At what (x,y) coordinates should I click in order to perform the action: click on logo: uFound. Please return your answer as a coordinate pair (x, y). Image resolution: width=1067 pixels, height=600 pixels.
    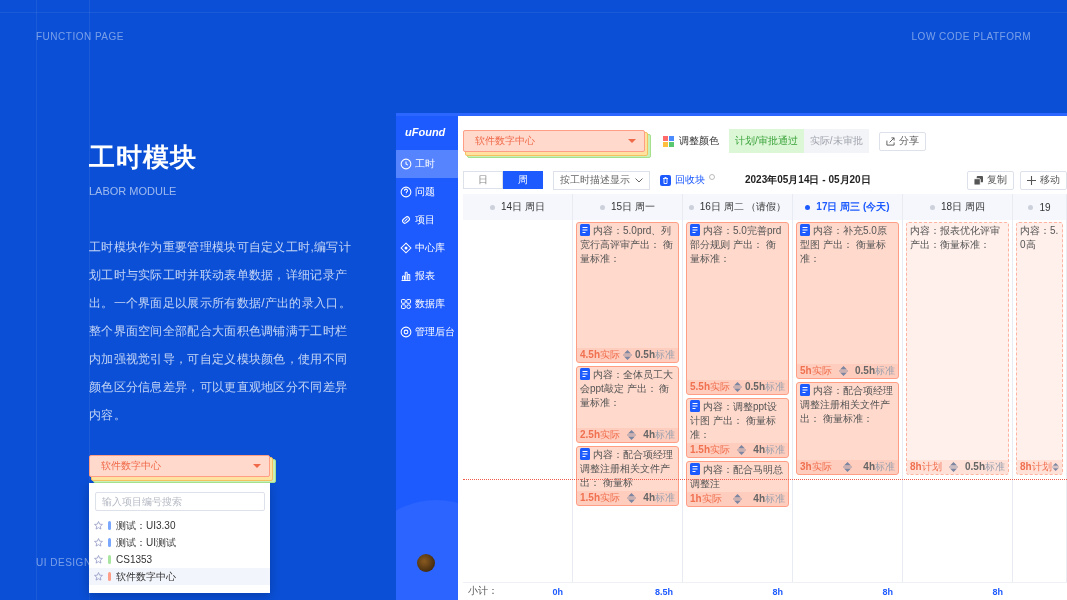
    Looking at the image, I should click on (425, 132).